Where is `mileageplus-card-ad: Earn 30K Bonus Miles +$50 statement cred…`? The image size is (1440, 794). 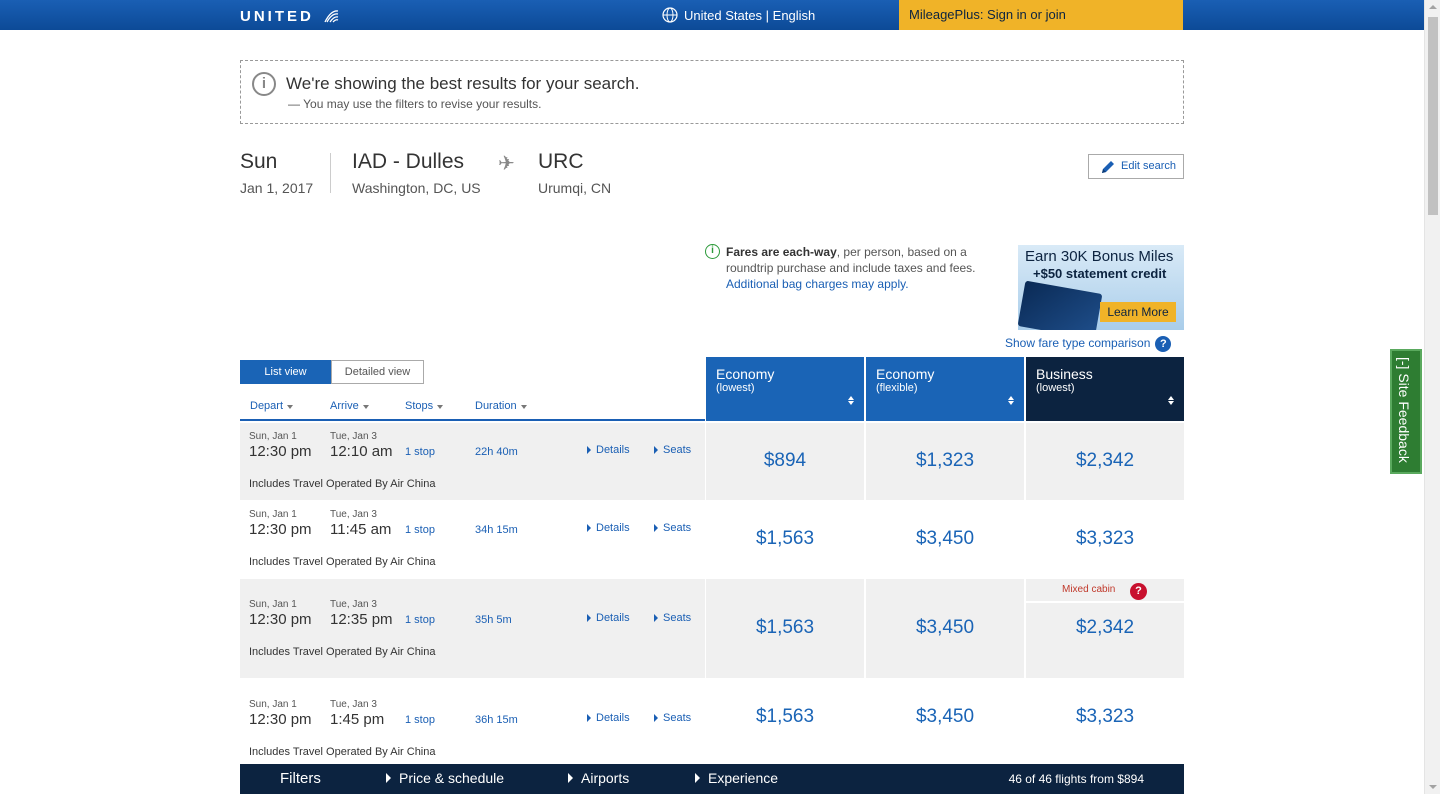 mileageplus-card-ad: Earn 30K Bonus Miles +$50 statement cred… is located at coordinates (1101, 287).